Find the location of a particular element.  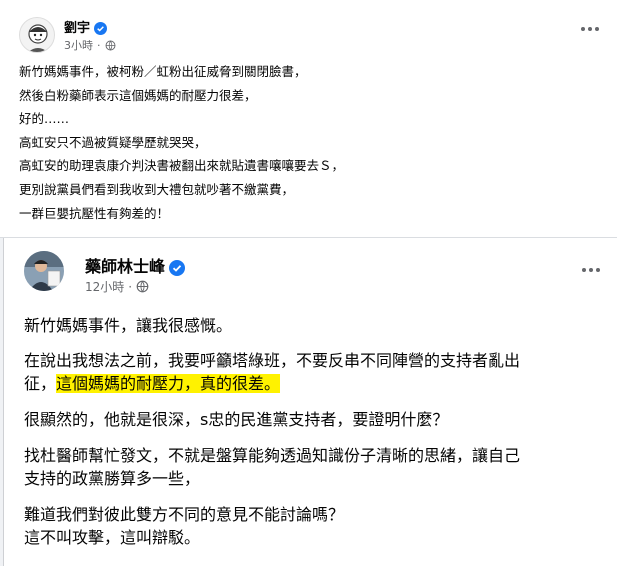

paragraph-5: 難道我們對彼此雙方不同的意見不能討論嗎？ 這不叫攻擊，這叫辯駁。 is located at coordinates (319, 526).